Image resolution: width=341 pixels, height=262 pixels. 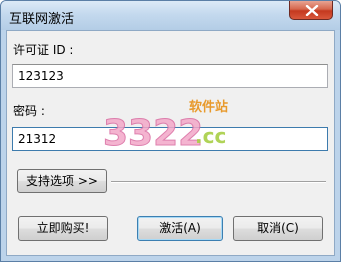 I want to click on close-button, so click(x=311, y=10).